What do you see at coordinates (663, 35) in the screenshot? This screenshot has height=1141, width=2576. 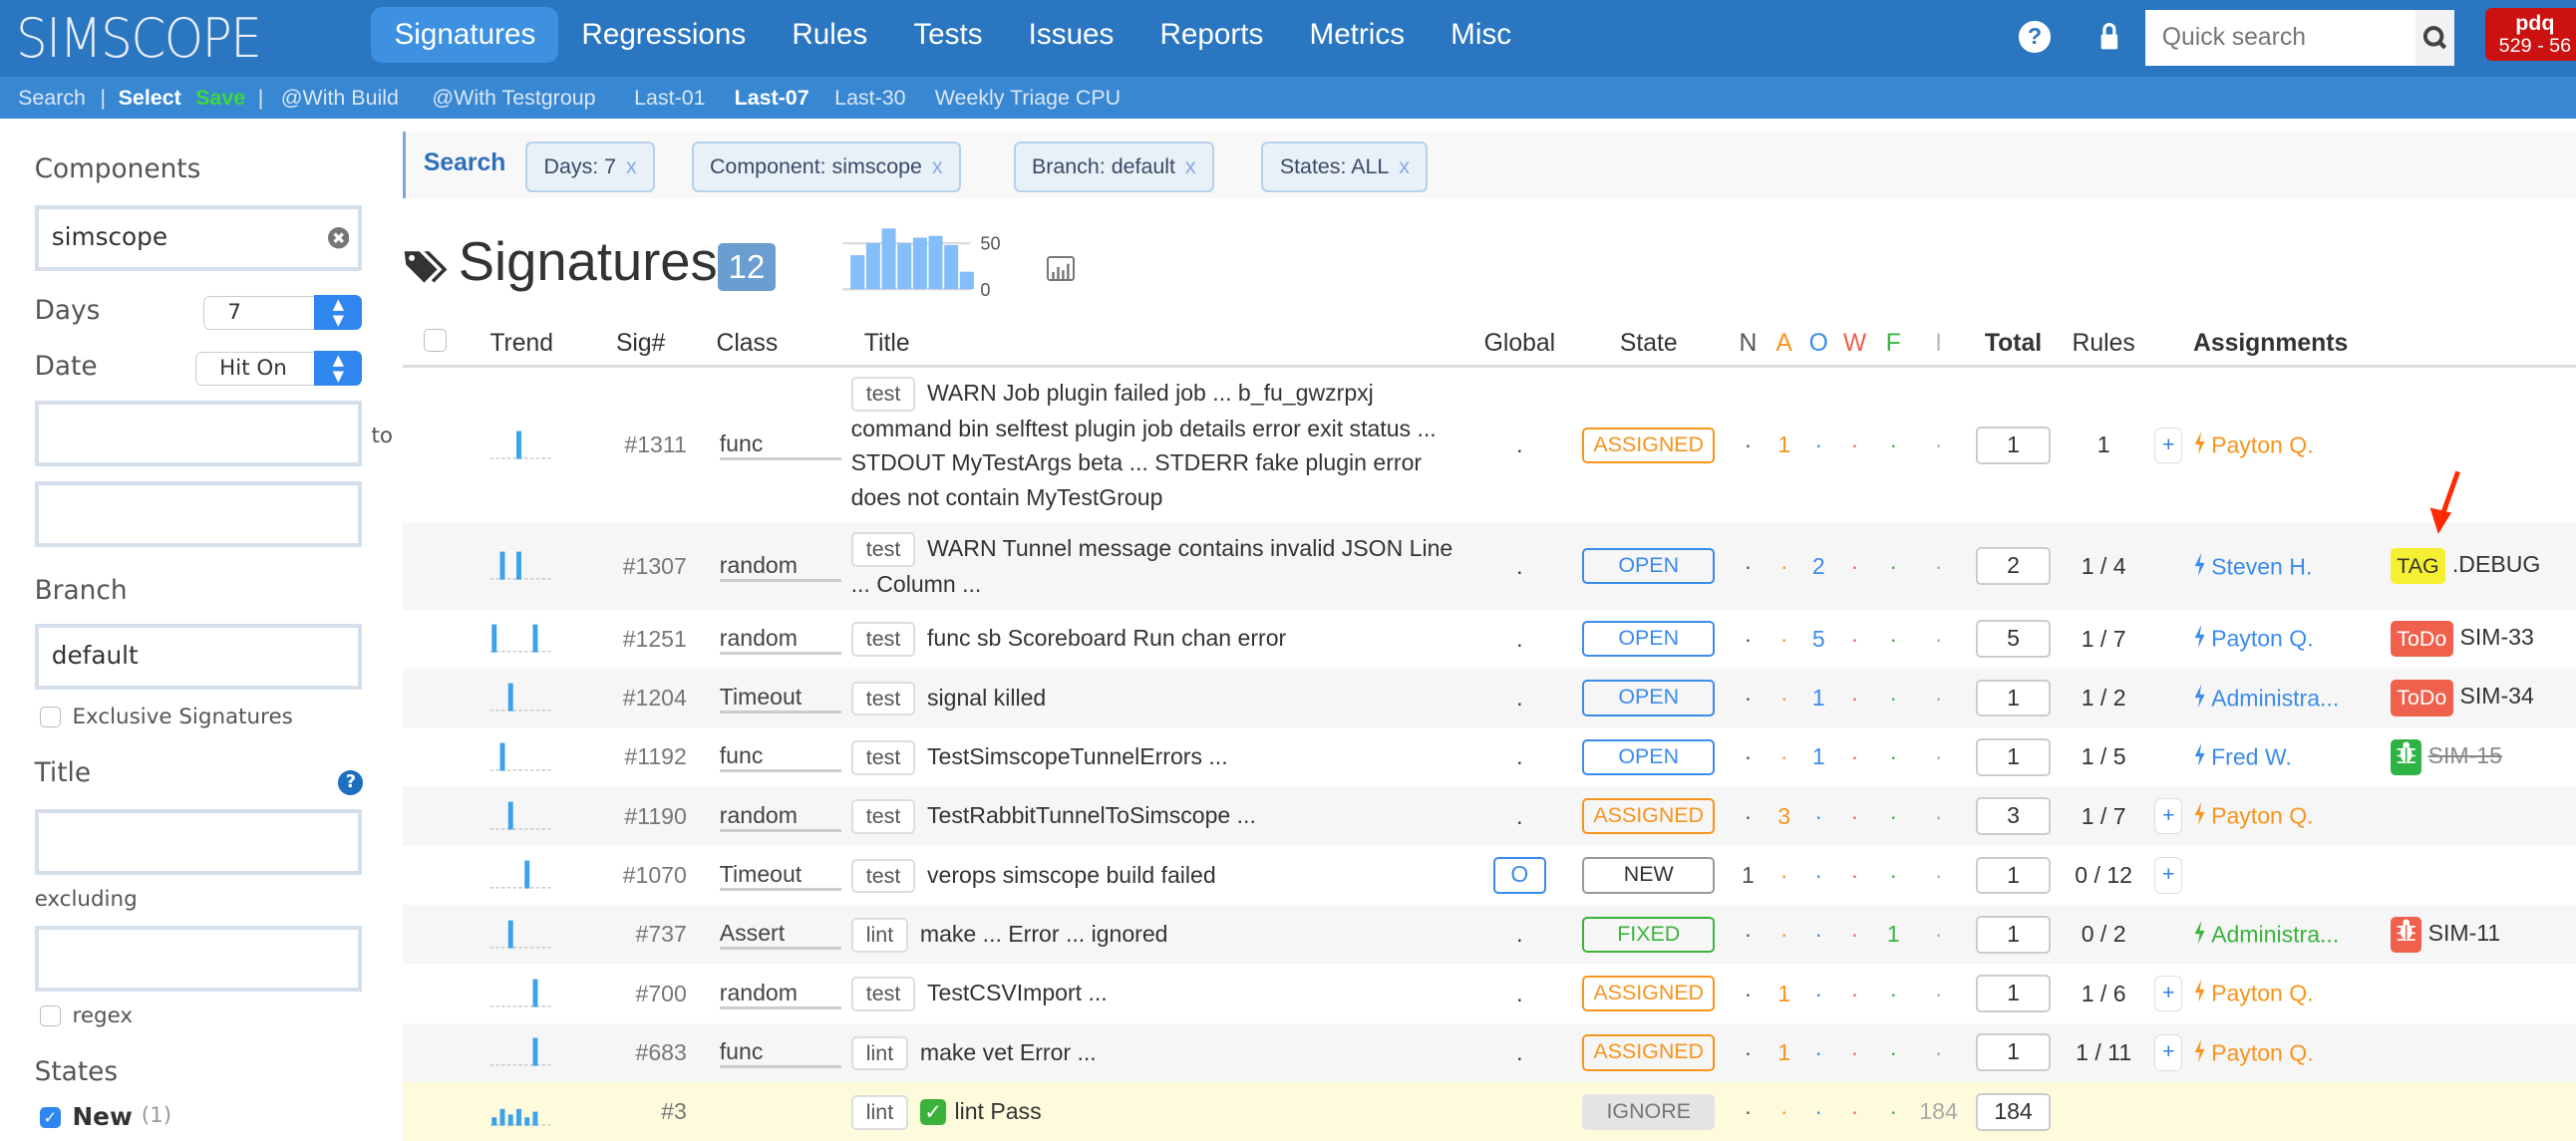 I see `nav-regressions: Regressions` at bounding box center [663, 35].